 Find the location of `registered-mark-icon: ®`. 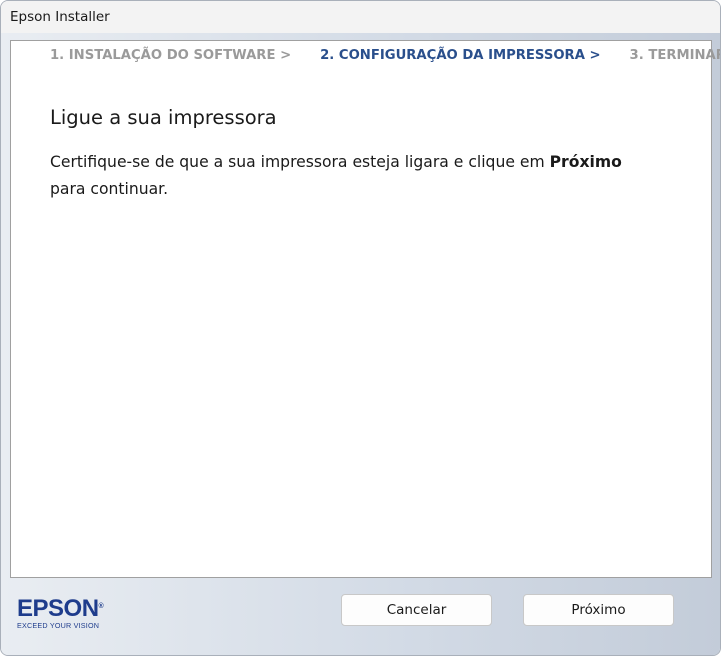

registered-mark-icon: ® is located at coordinates (101, 606).